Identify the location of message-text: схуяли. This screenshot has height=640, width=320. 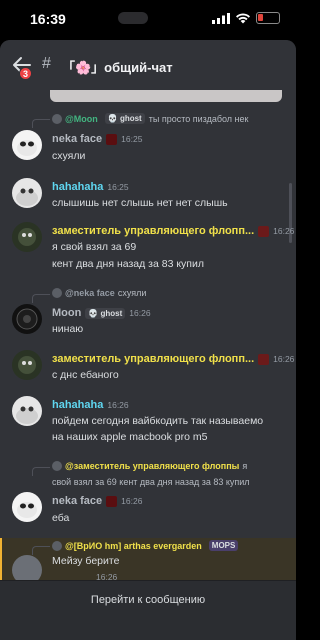
(69, 156).